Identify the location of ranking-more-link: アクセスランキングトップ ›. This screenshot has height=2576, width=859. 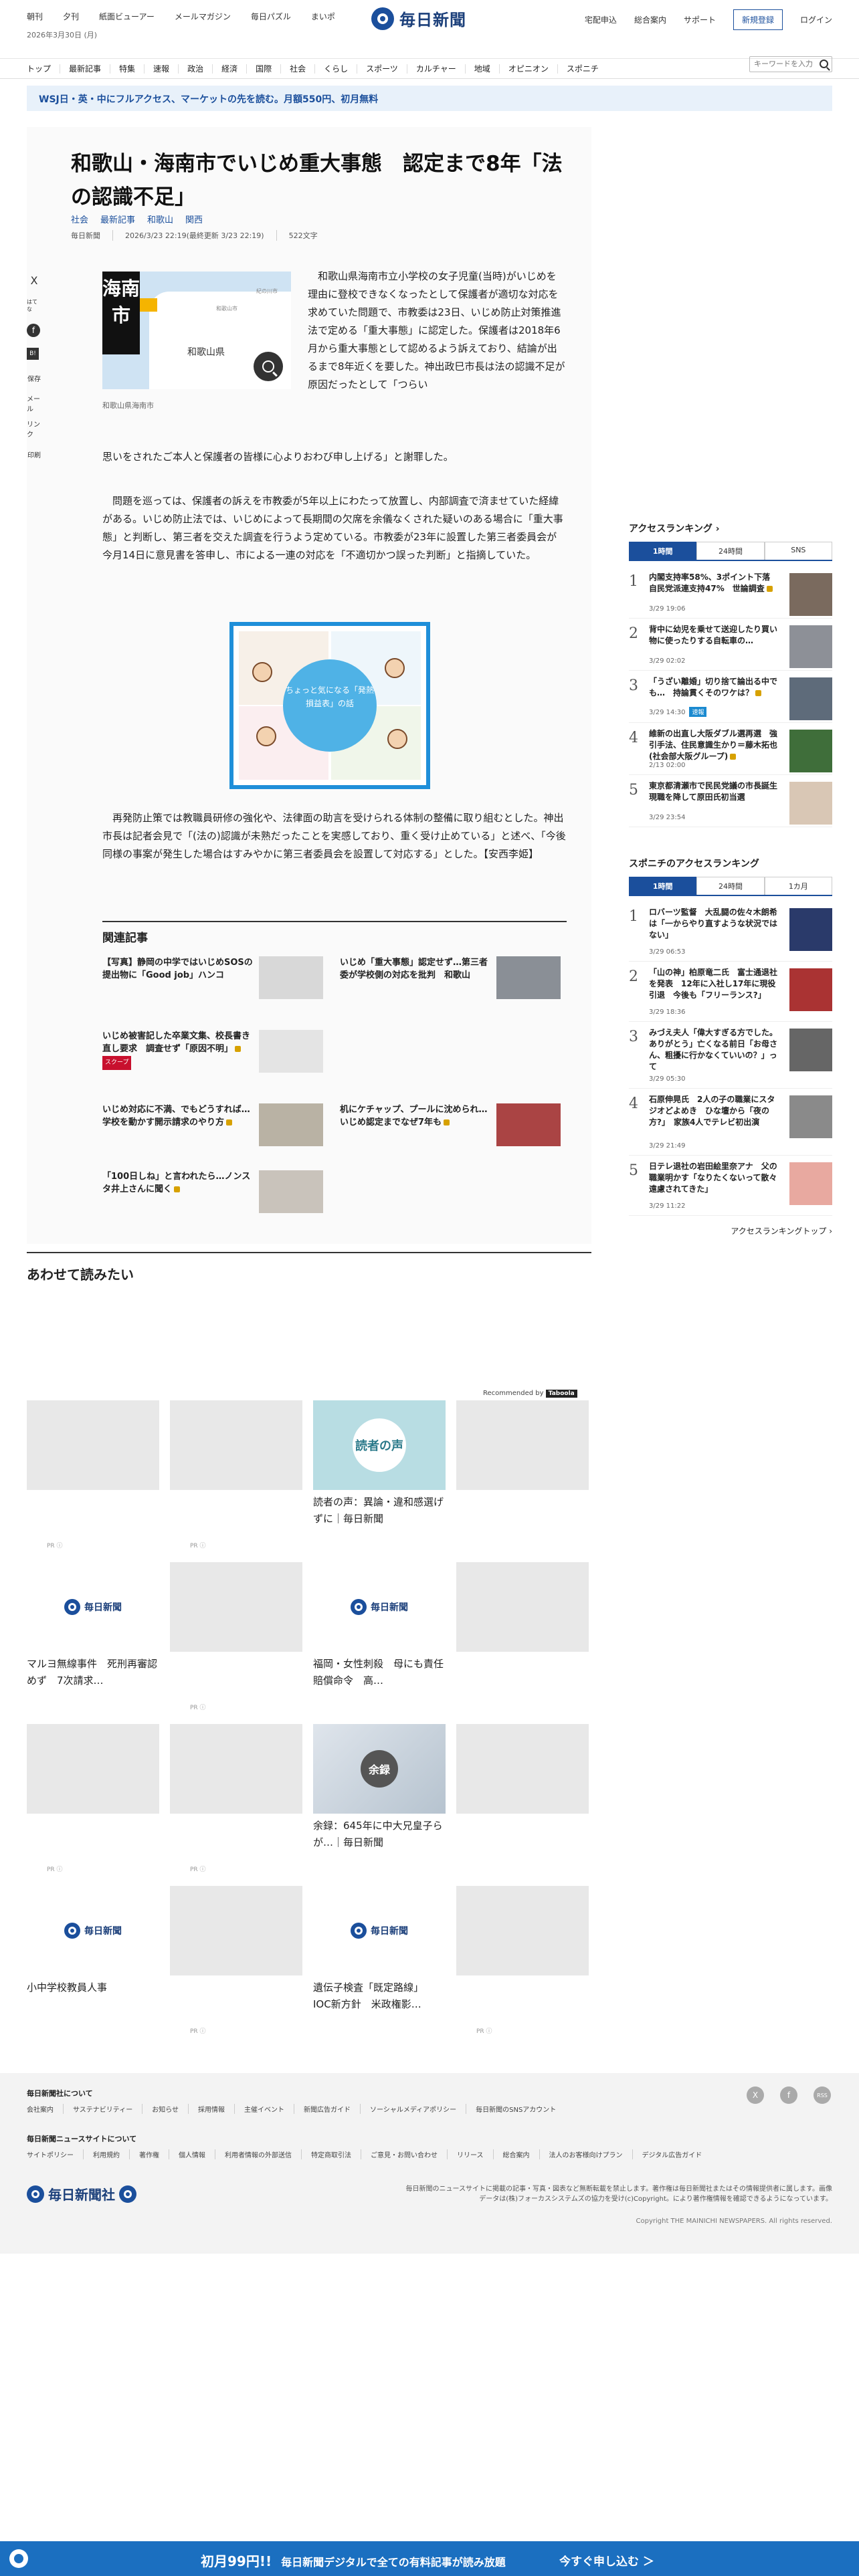
(730, 1231).